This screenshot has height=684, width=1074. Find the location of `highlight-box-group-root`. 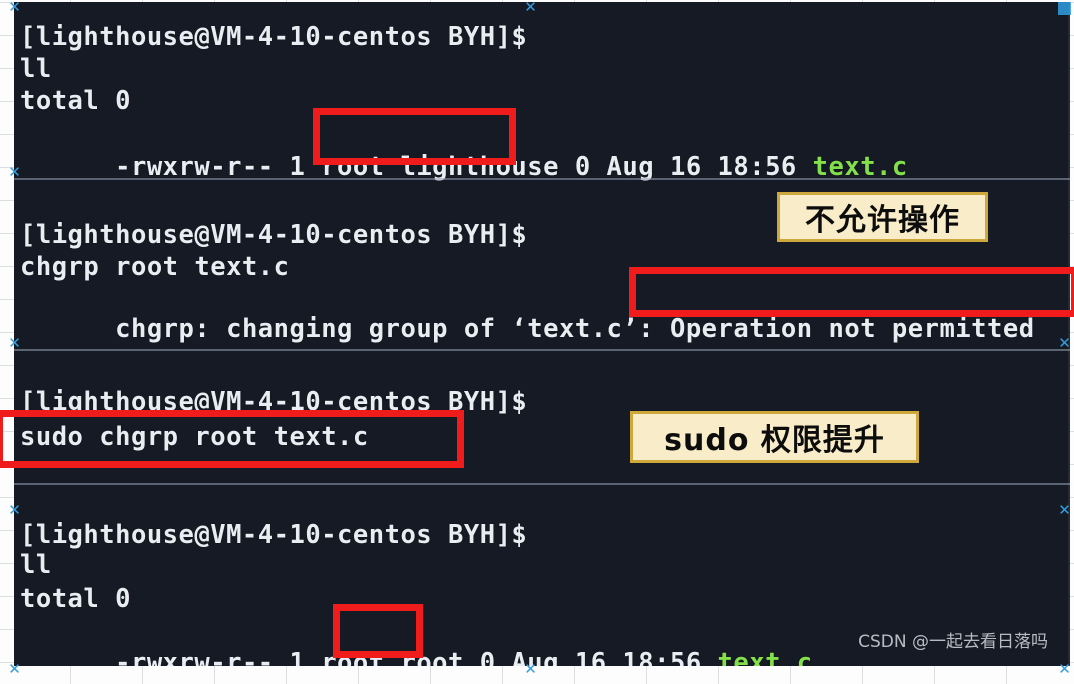

highlight-box-group-root is located at coordinates (378, 631).